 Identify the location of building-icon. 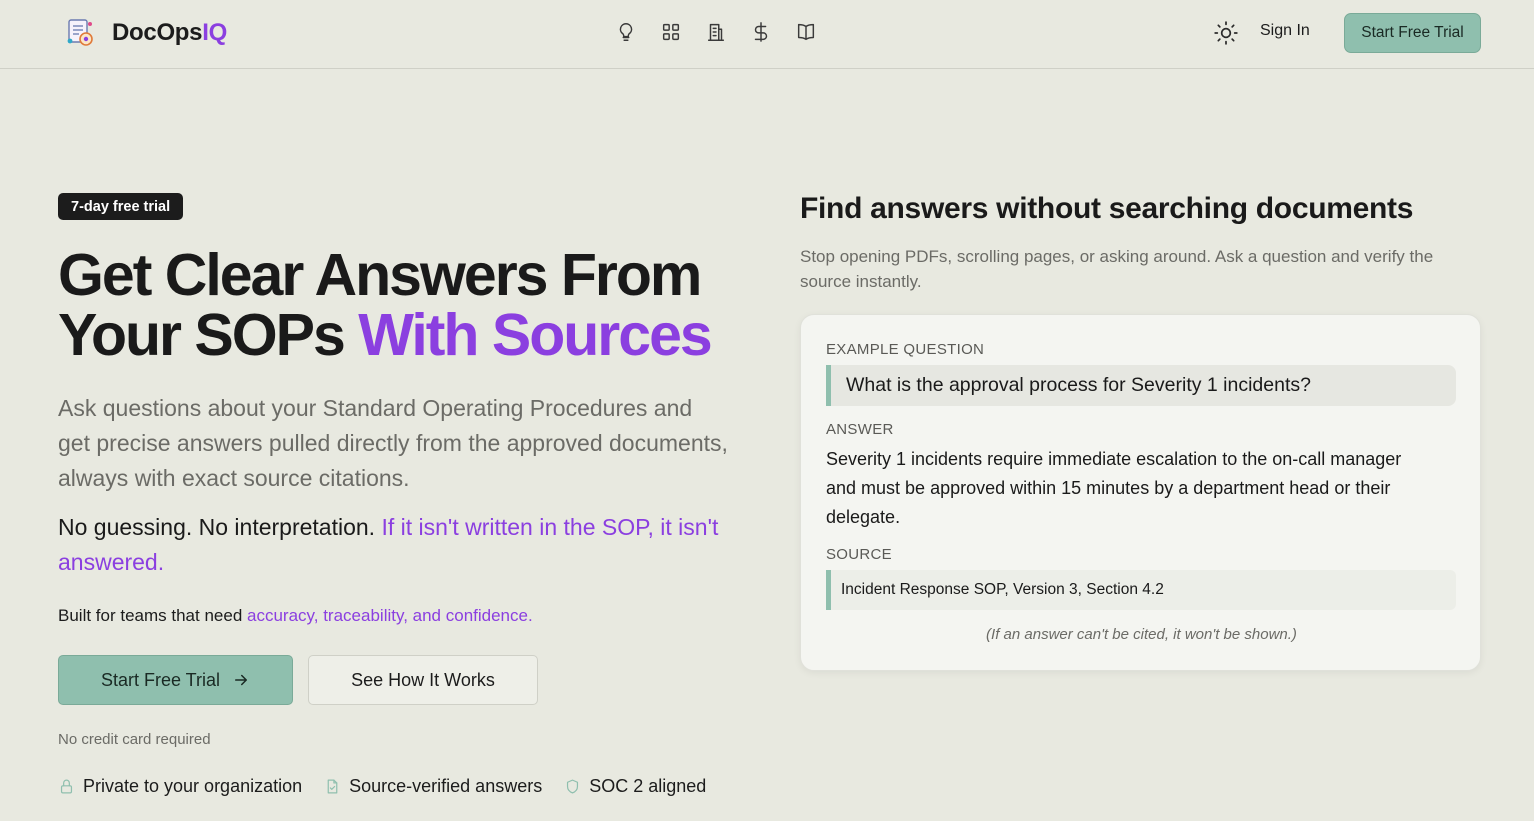
(716, 32).